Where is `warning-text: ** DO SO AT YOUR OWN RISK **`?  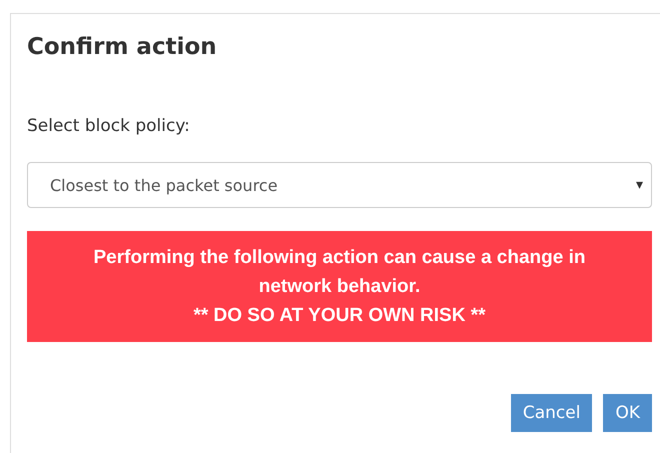 warning-text: ** DO SO AT YOUR OWN RISK ** is located at coordinates (339, 316).